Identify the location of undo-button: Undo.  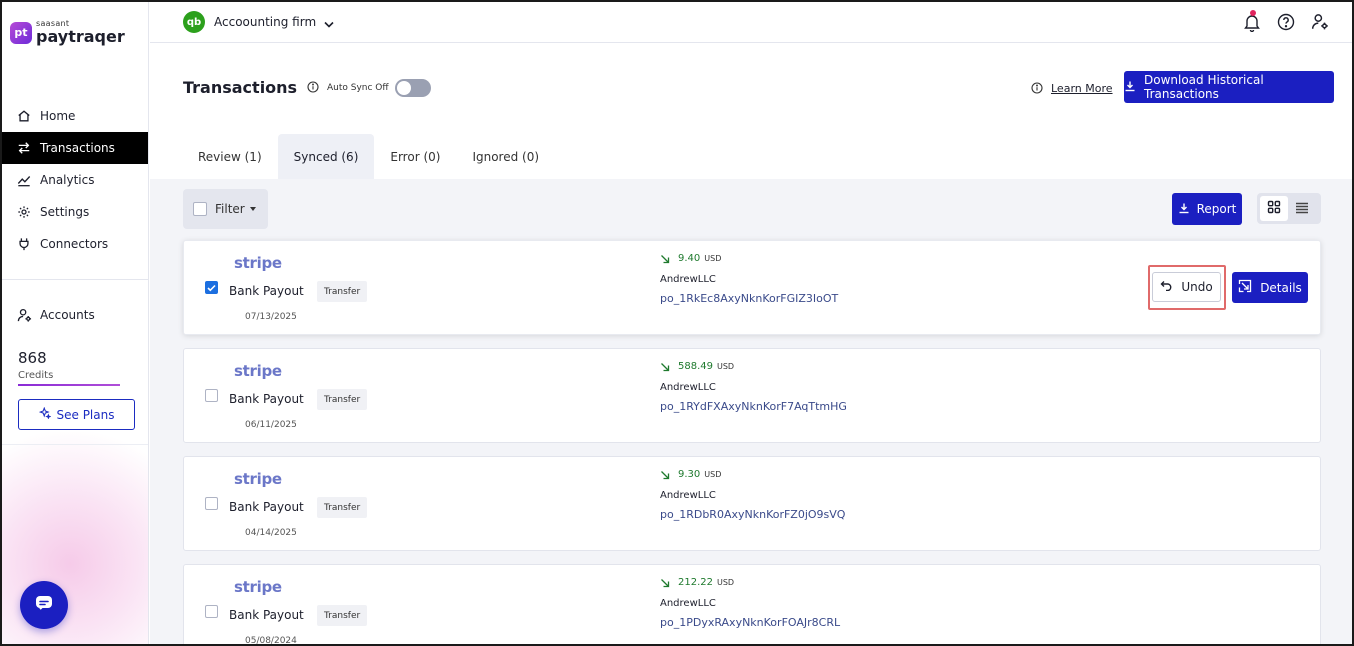
(1186, 287).